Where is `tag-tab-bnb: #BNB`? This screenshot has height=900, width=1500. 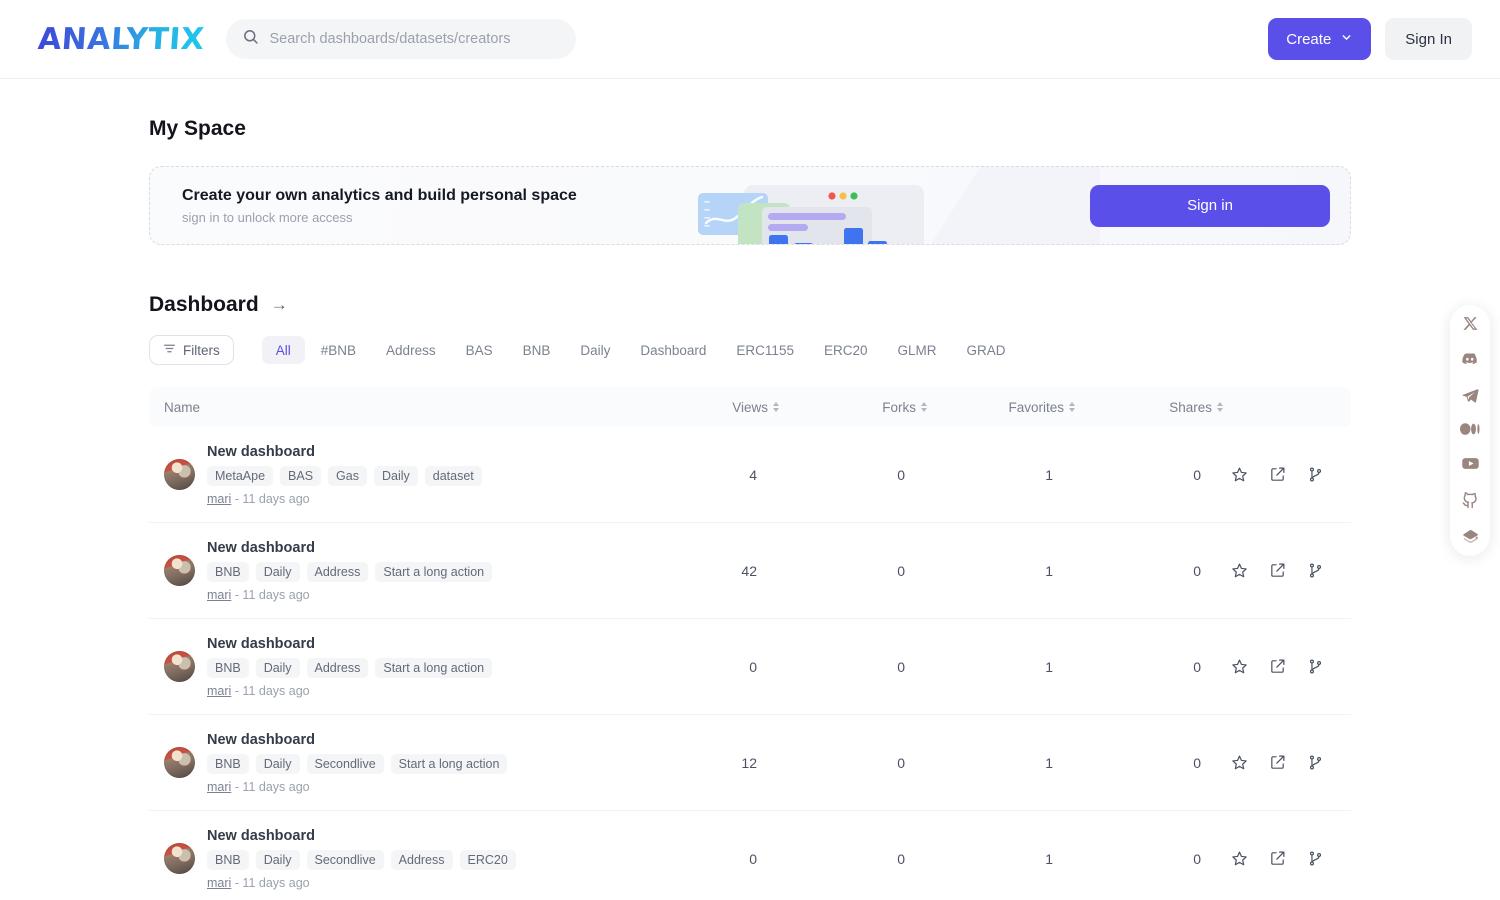 tag-tab-bnb: #BNB is located at coordinates (338, 350).